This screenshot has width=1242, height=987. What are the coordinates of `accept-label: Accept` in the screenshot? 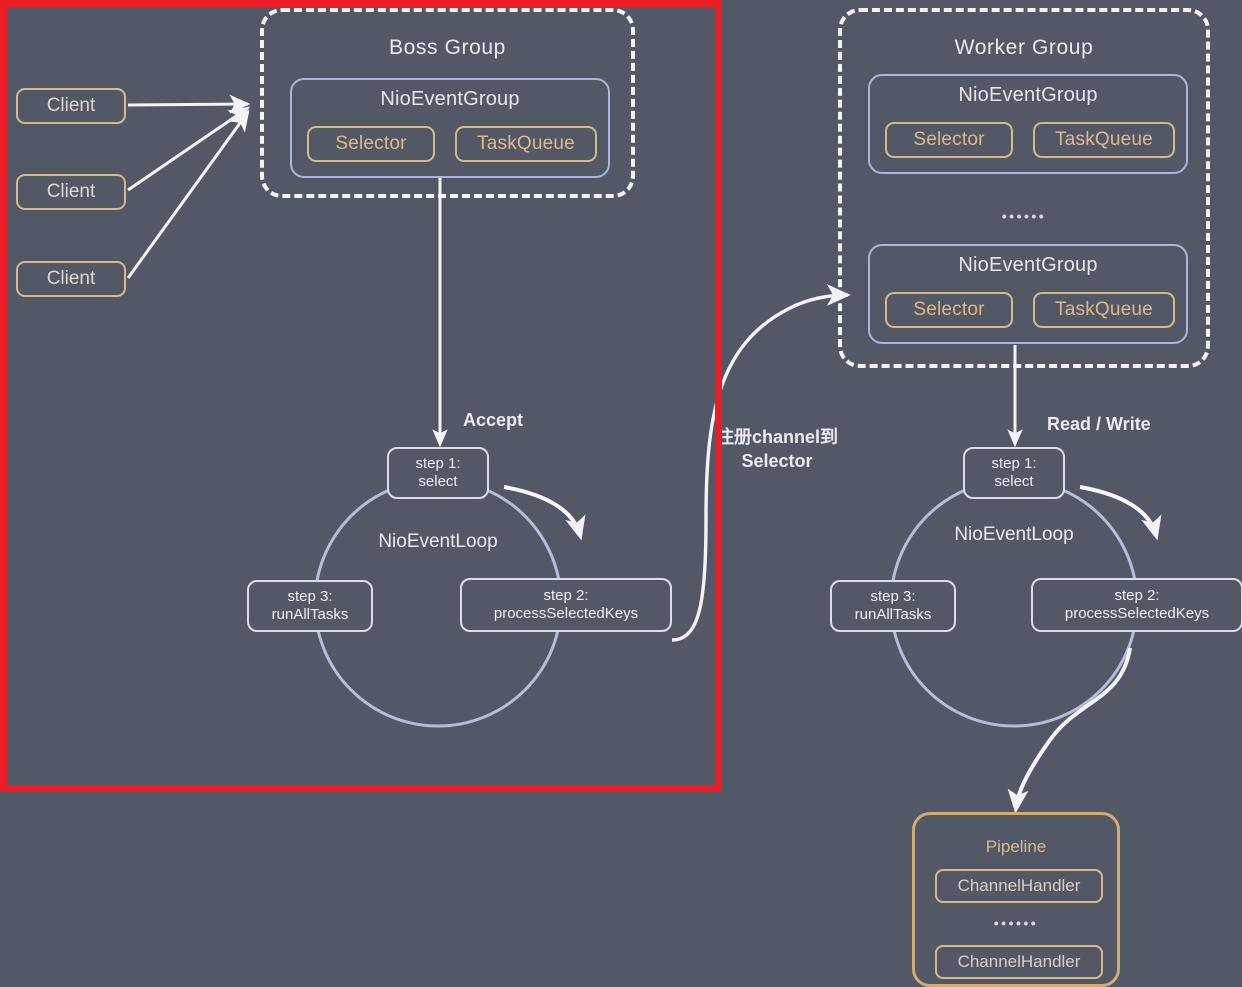 It's located at (493, 420).